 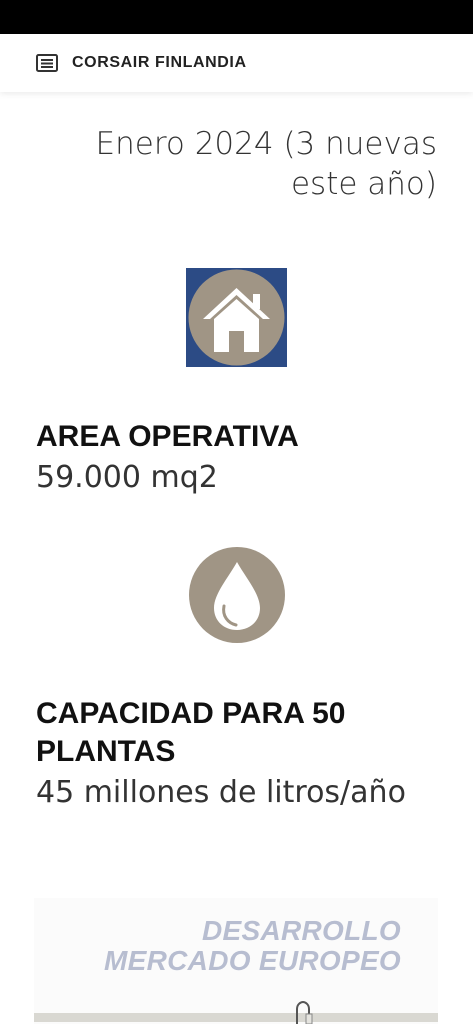 What do you see at coordinates (47, 63) in the screenshot?
I see `menu-list-icon` at bounding box center [47, 63].